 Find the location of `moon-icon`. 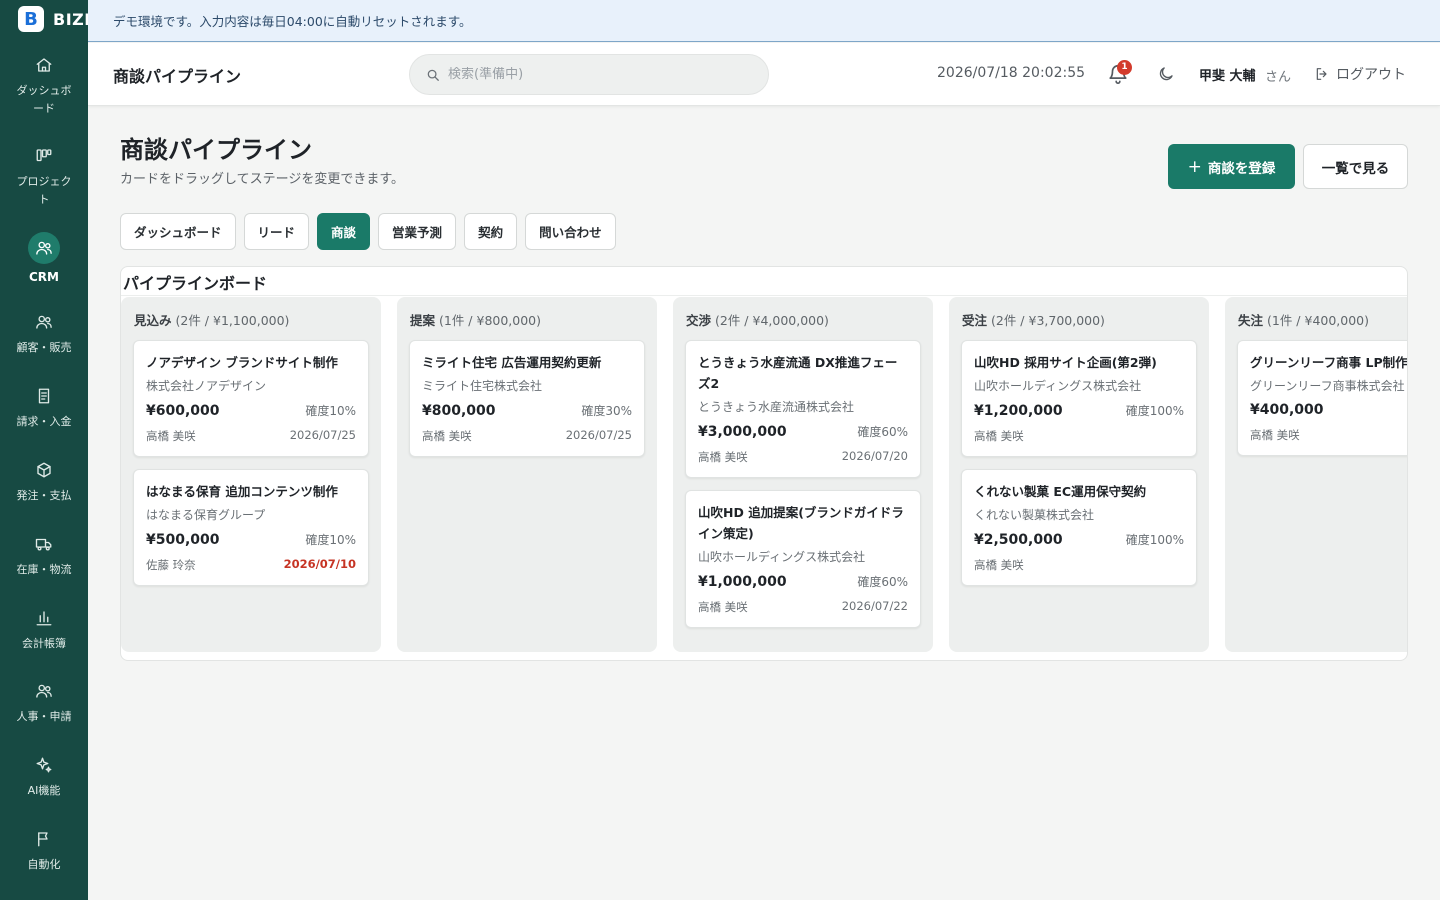

moon-icon is located at coordinates (1166, 74).